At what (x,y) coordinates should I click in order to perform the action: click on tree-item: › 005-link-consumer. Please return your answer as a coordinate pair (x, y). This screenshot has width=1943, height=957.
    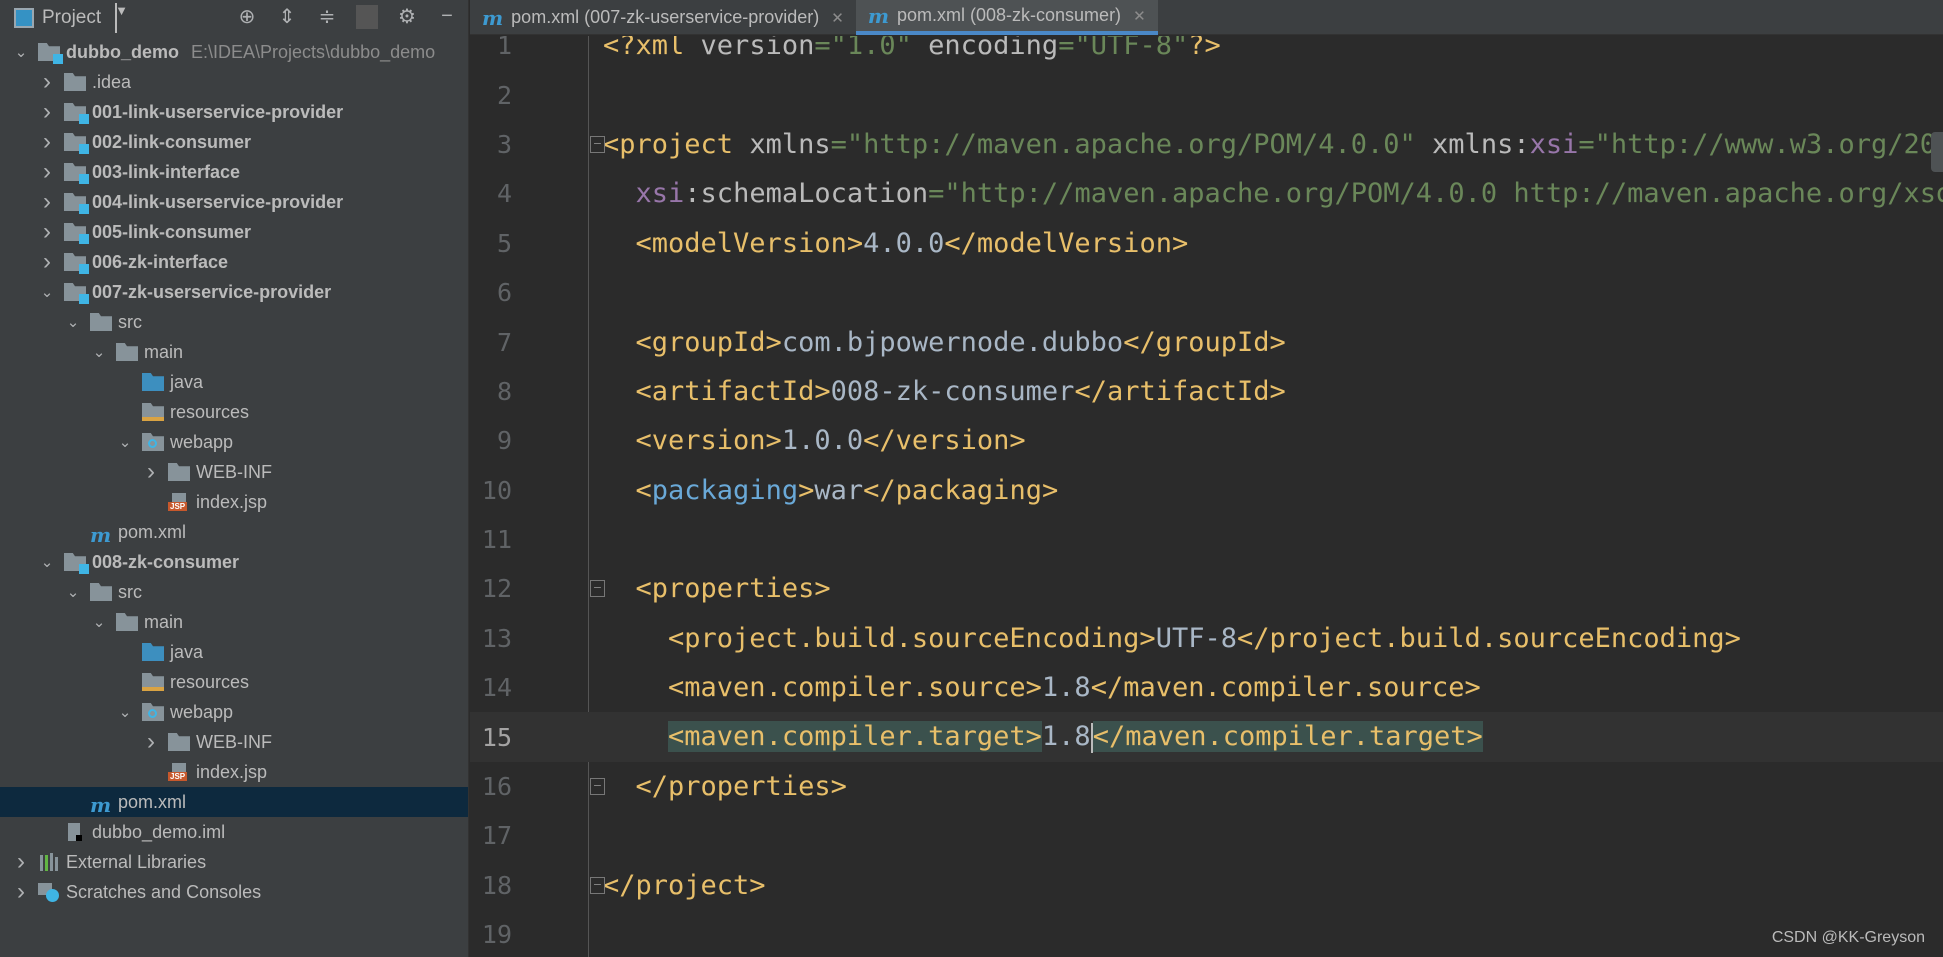
    Looking at the image, I should click on (234, 232).